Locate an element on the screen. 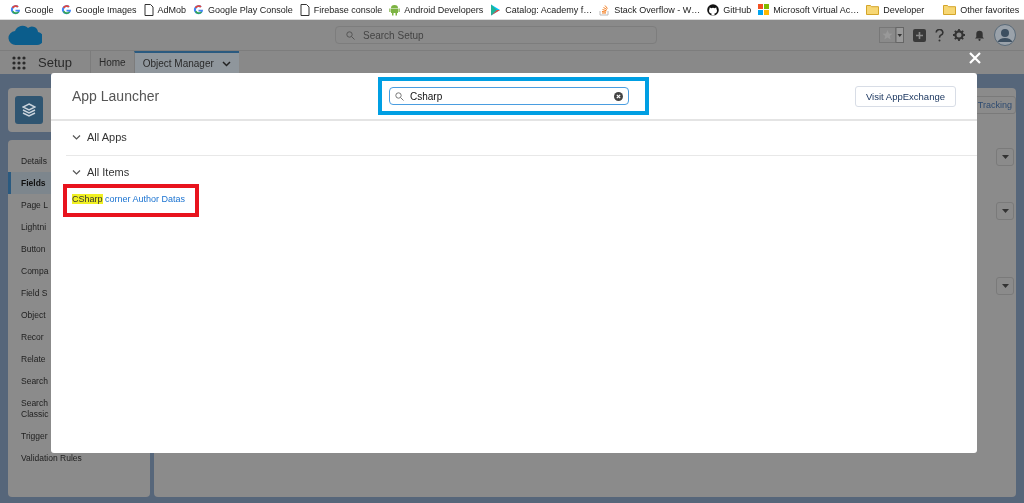  sidebar-item: Field S is located at coordinates (29, 293).